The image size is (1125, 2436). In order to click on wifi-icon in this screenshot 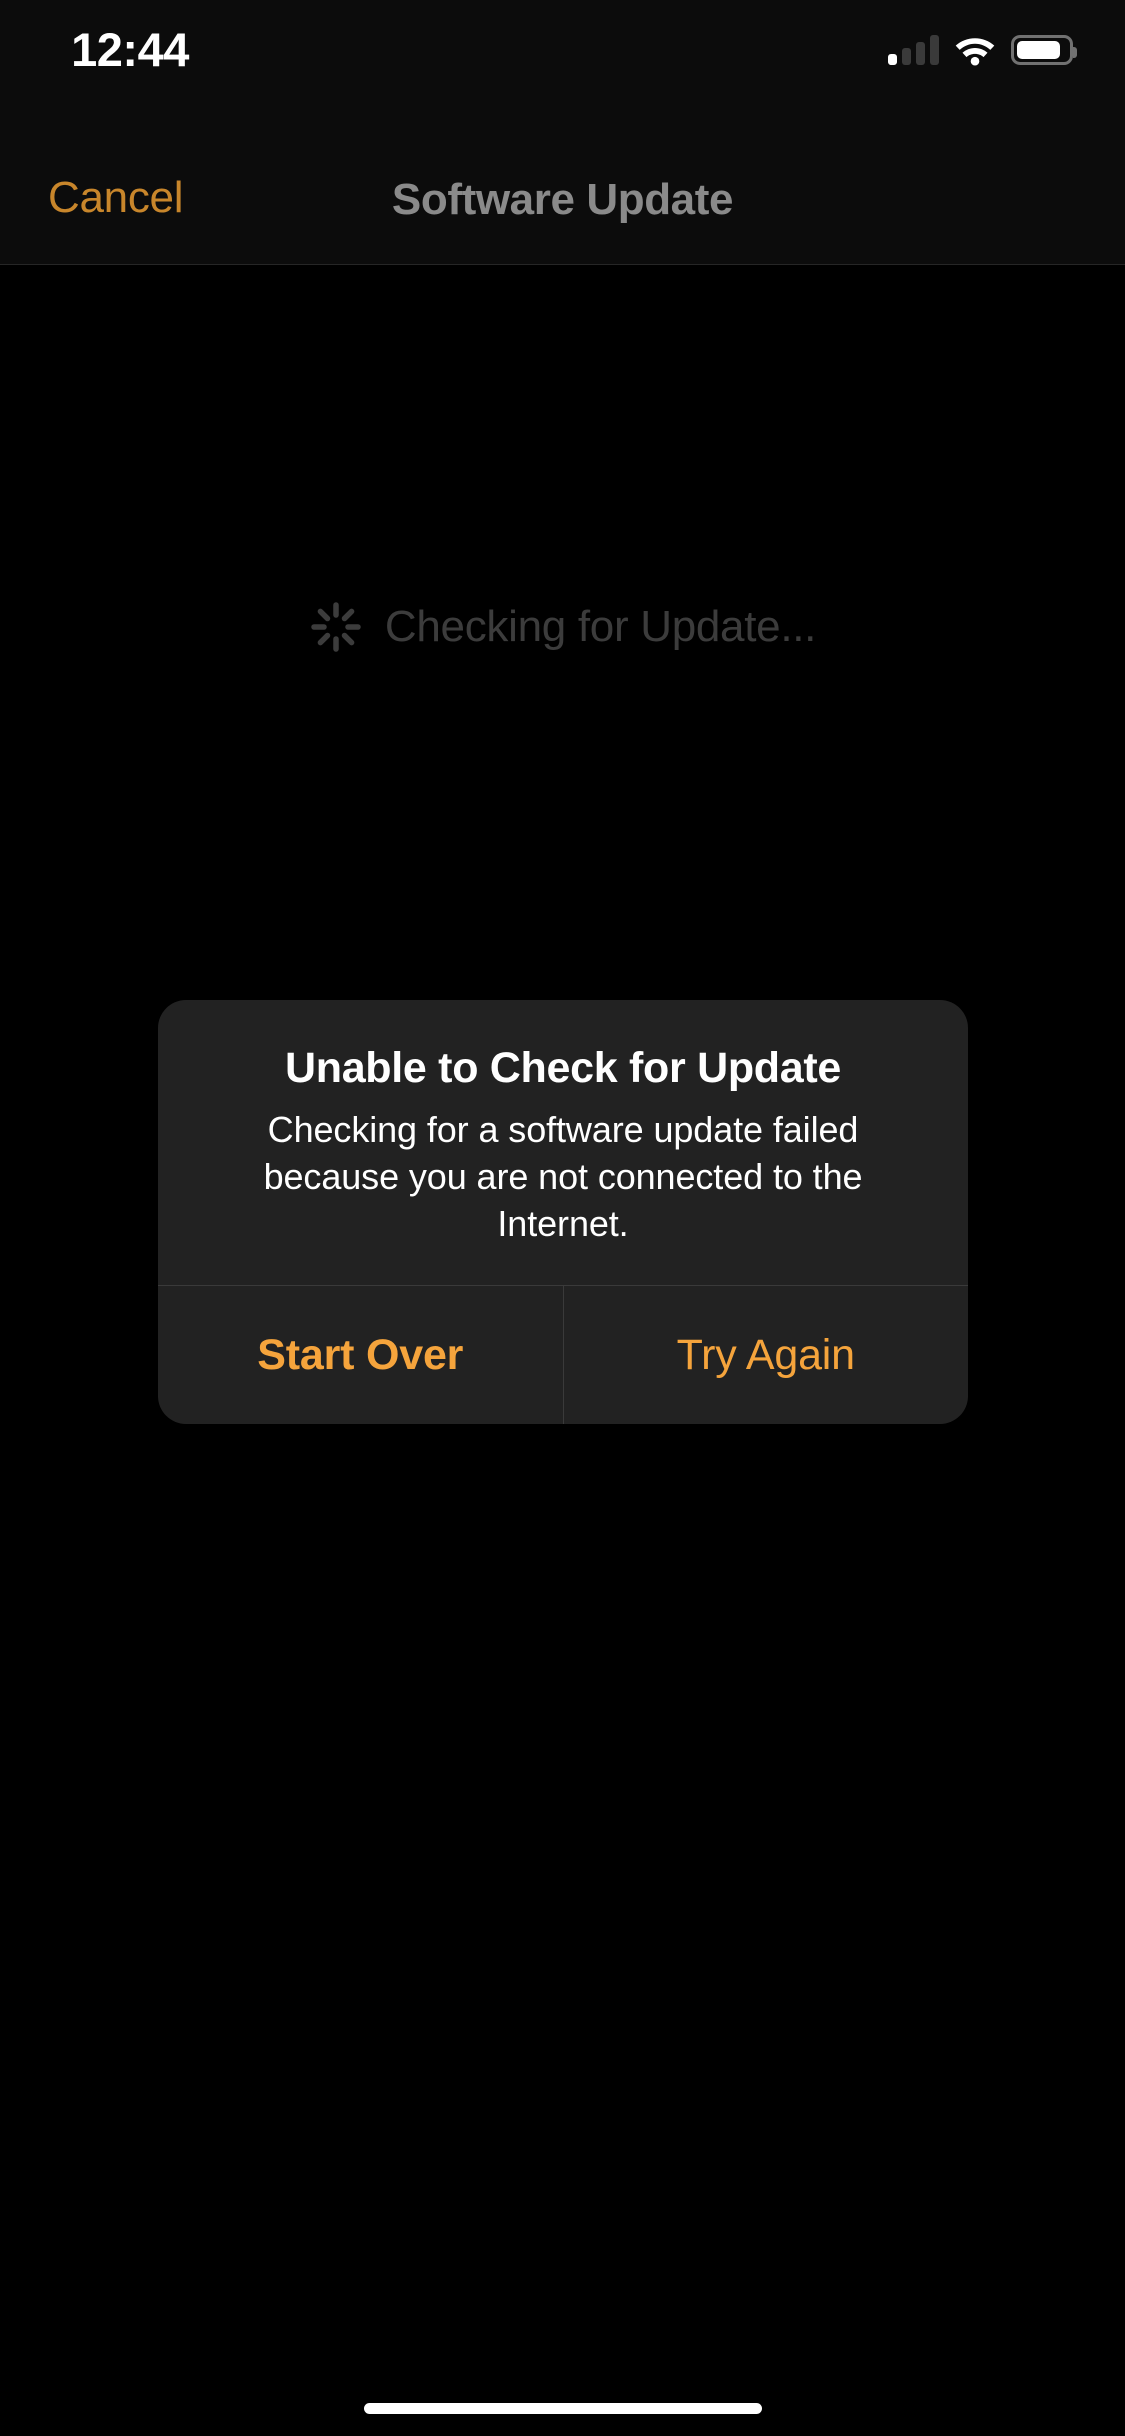, I will do `click(975, 50)`.